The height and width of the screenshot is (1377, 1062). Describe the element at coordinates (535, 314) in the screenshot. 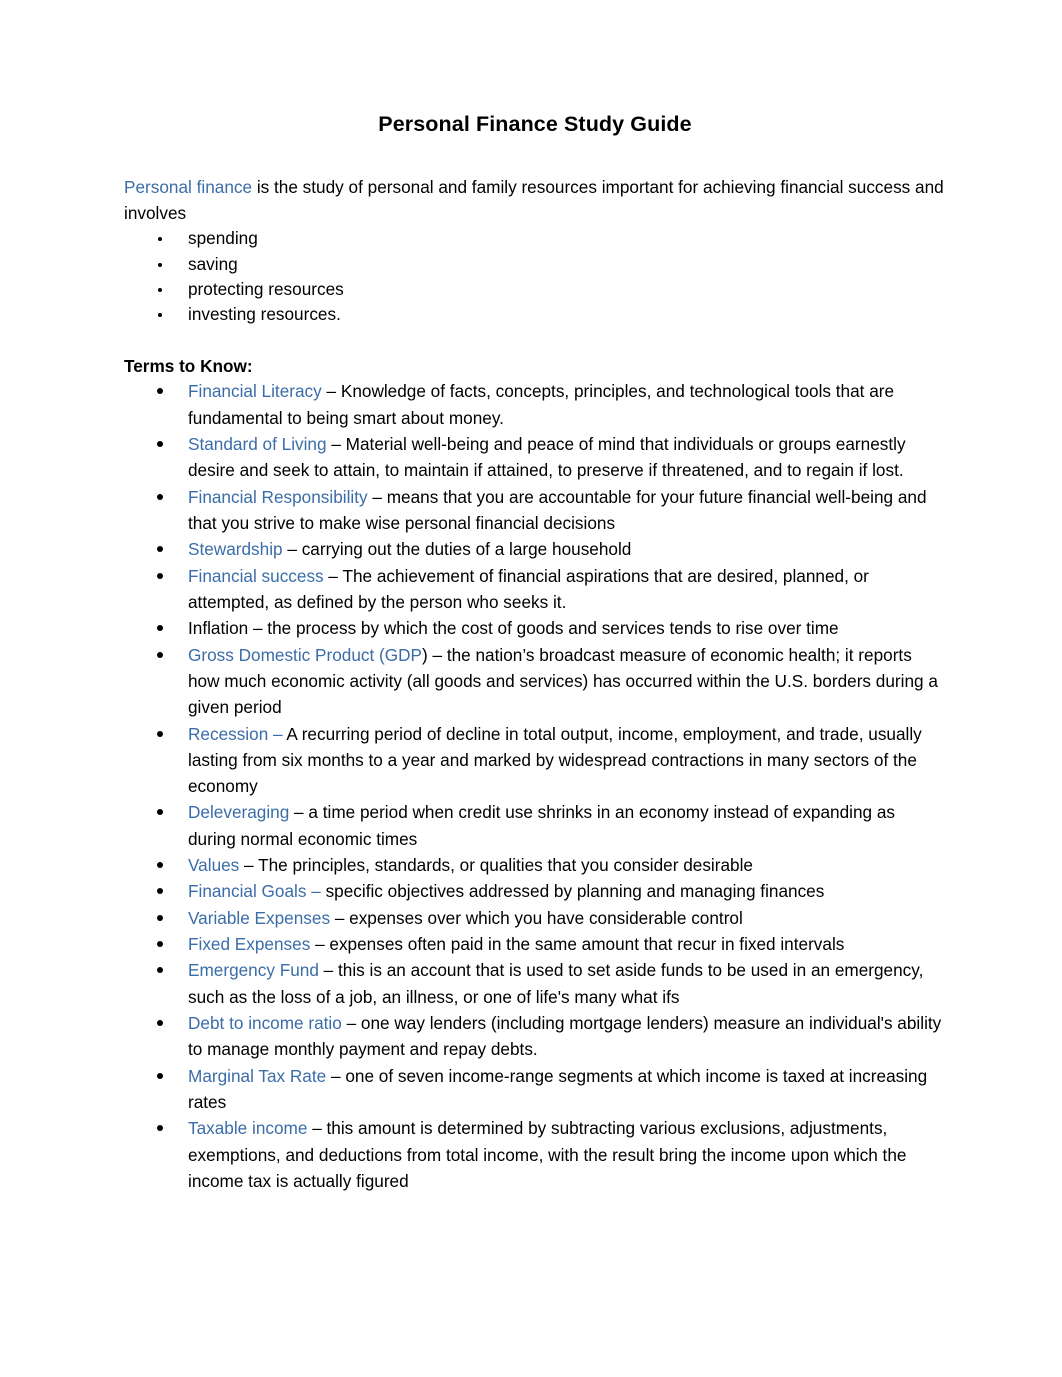

I see `list-item: investing resources.` at that location.